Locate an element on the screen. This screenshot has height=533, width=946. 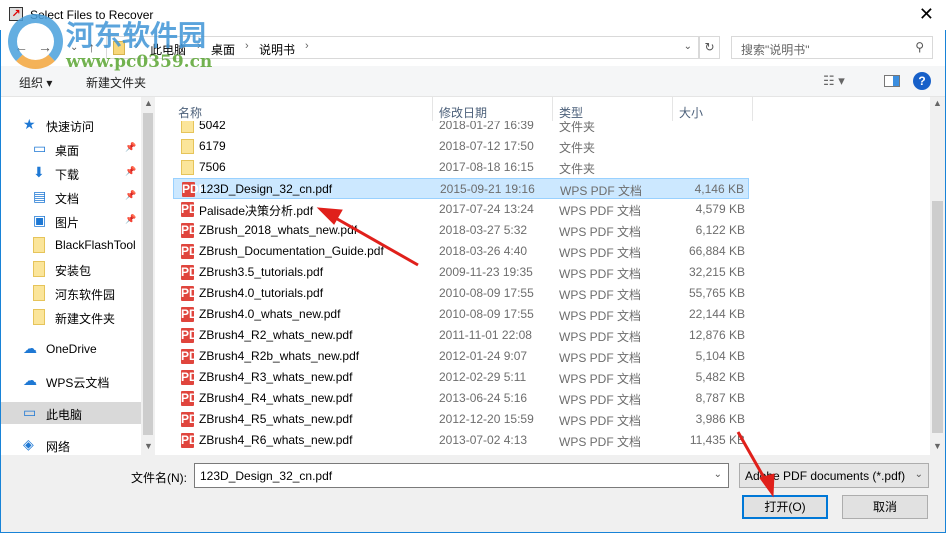
address-bar: › 此电脑 › 桌面 › 说明书 › ⌄ is located at coordinates (402, 47).